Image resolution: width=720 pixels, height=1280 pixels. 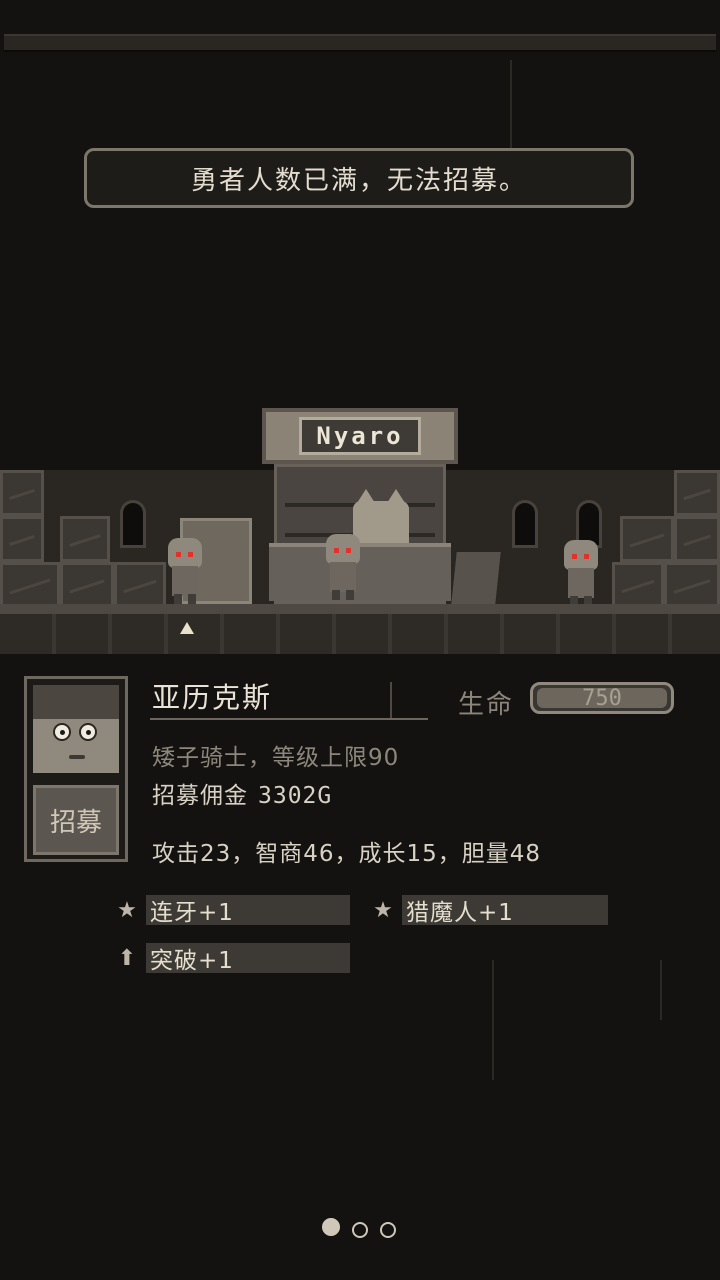 I want to click on notice-text: 勇者人数已满，无法招募。, so click(x=358, y=180).